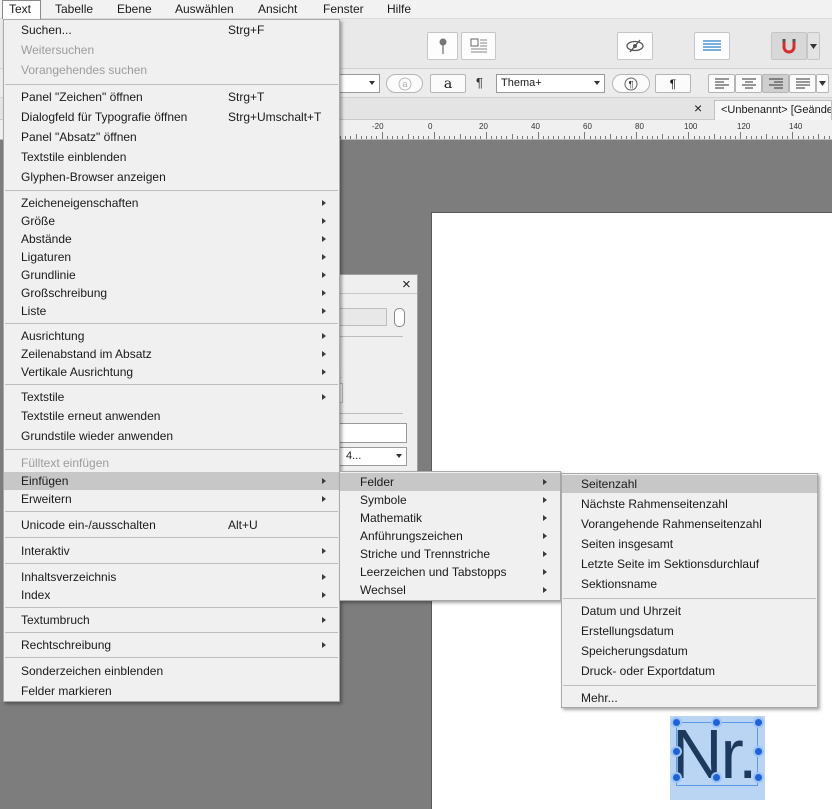 This screenshot has height=809, width=832. Describe the element at coordinates (689, 671) in the screenshot. I see `field-item-druck-exportdatum: Druck- oder Exportdatum` at that location.